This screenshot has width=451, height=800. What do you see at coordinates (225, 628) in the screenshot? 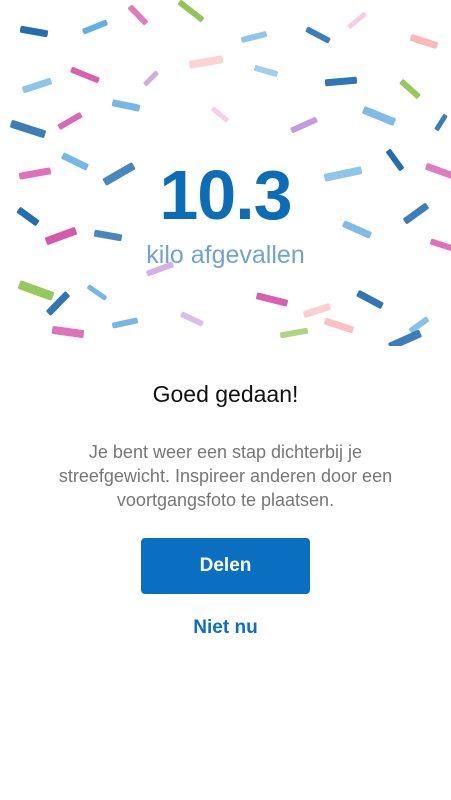
I see `not-now-link: Niet nu` at bounding box center [225, 628].